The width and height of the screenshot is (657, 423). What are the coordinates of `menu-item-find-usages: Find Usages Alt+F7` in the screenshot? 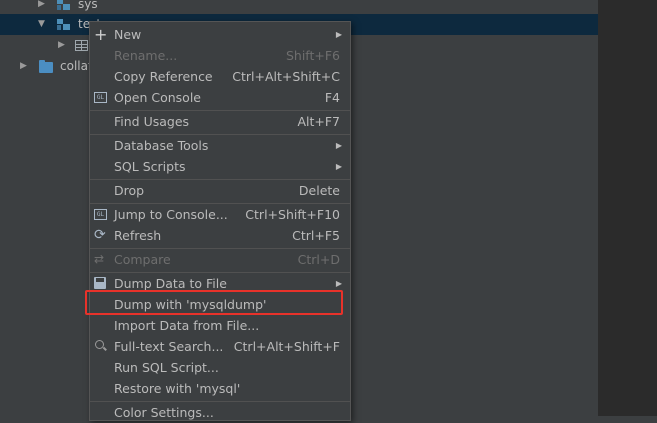 It's located at (220, 121).